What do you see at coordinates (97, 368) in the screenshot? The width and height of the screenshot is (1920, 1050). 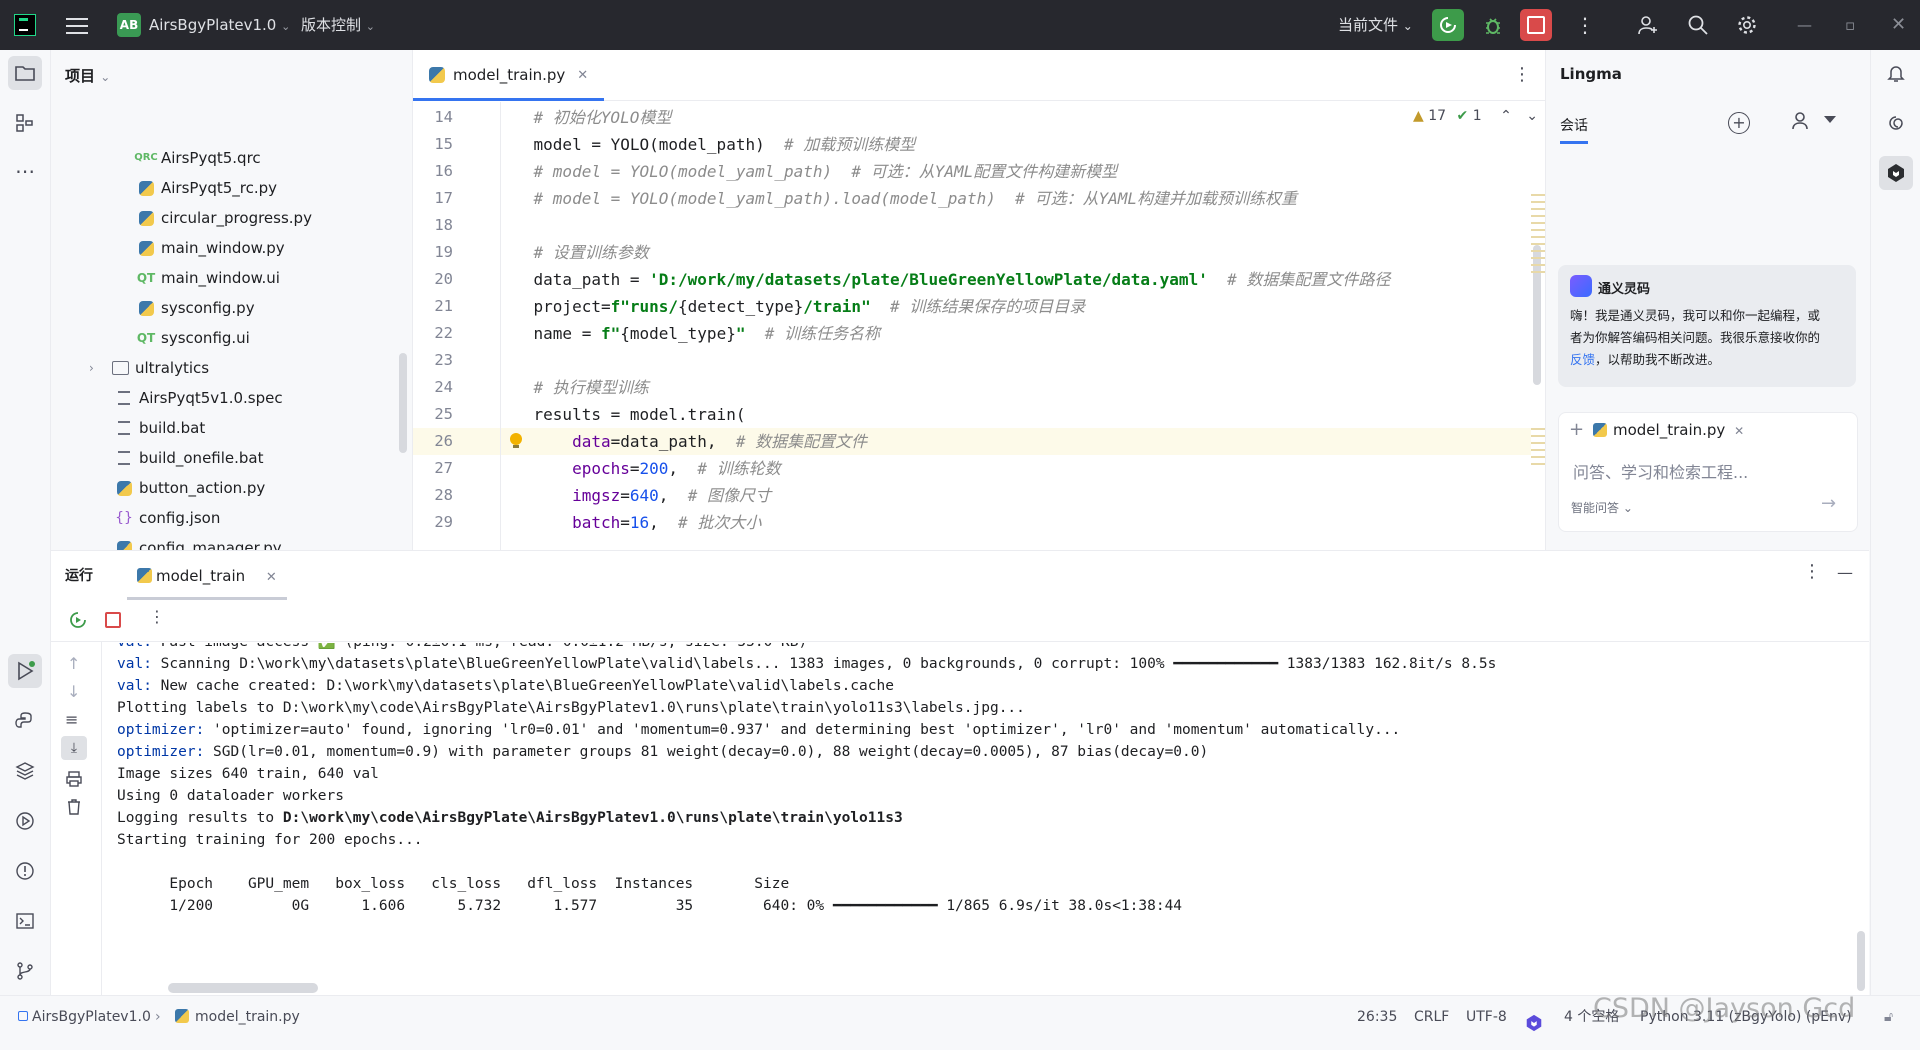 I see `chevron-right-icon: ›` at bounding box center [97, 368].